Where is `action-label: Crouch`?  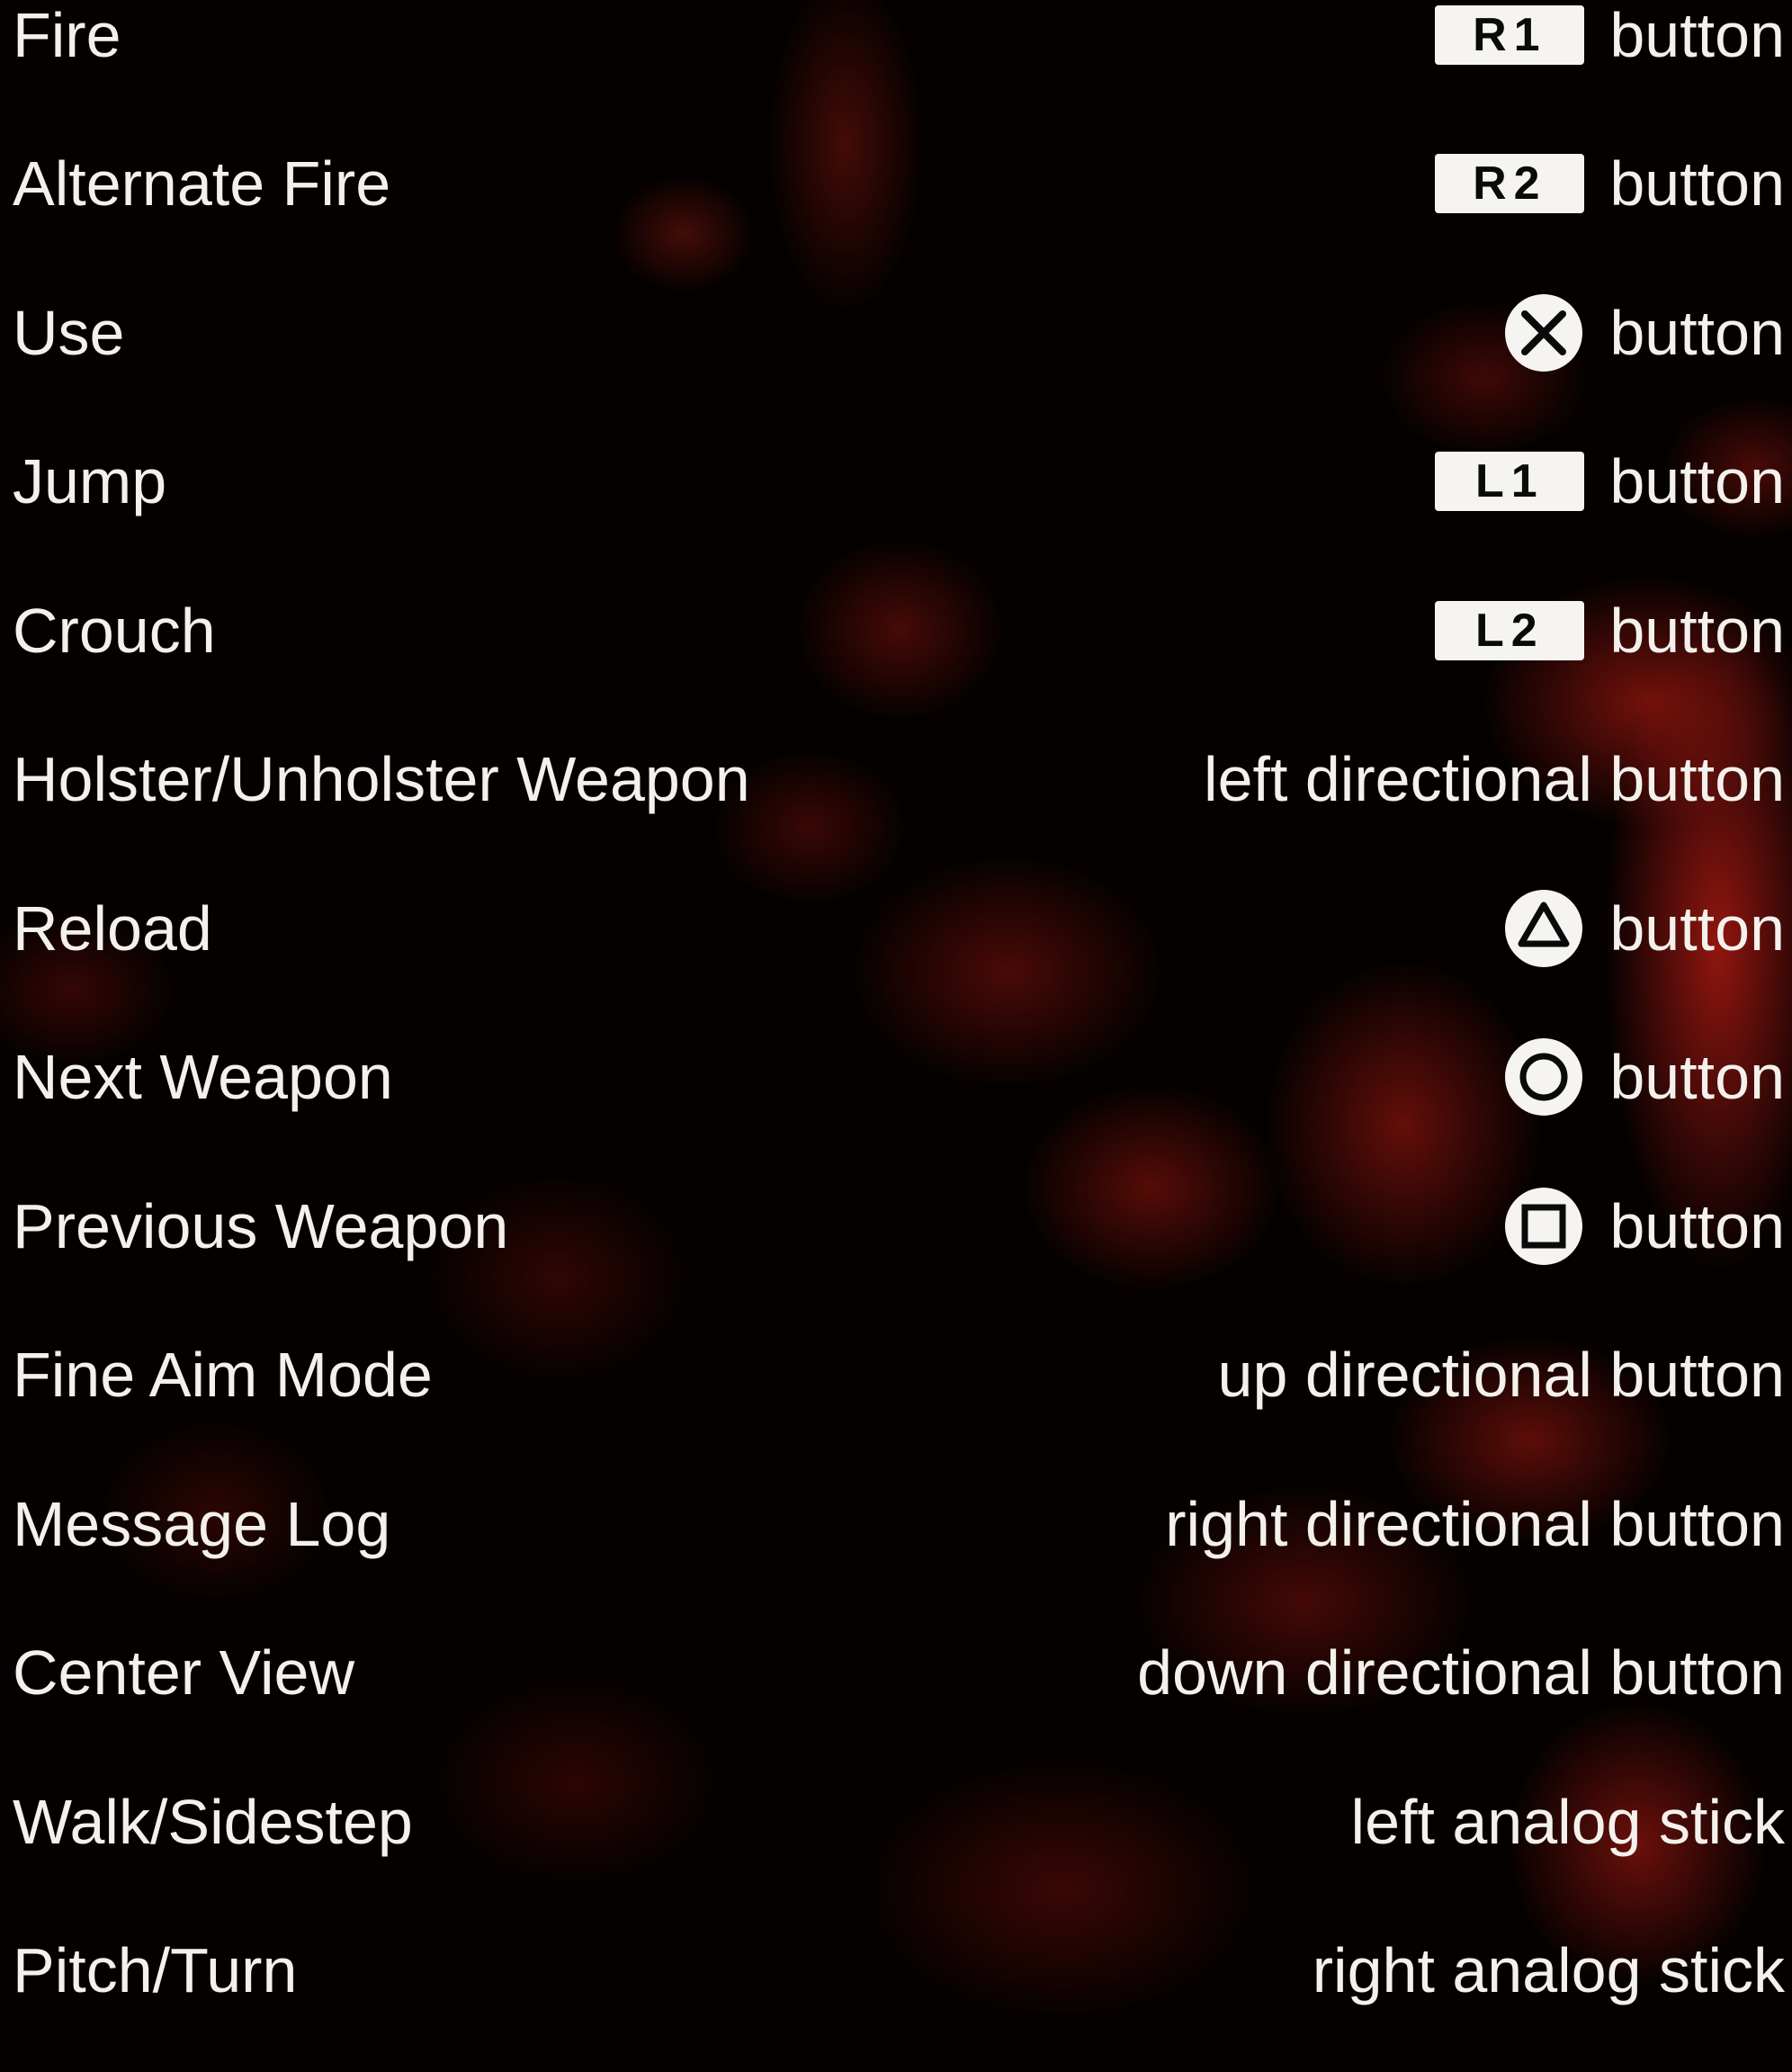 action-label: Crouch is located at coordinates (114, 631).